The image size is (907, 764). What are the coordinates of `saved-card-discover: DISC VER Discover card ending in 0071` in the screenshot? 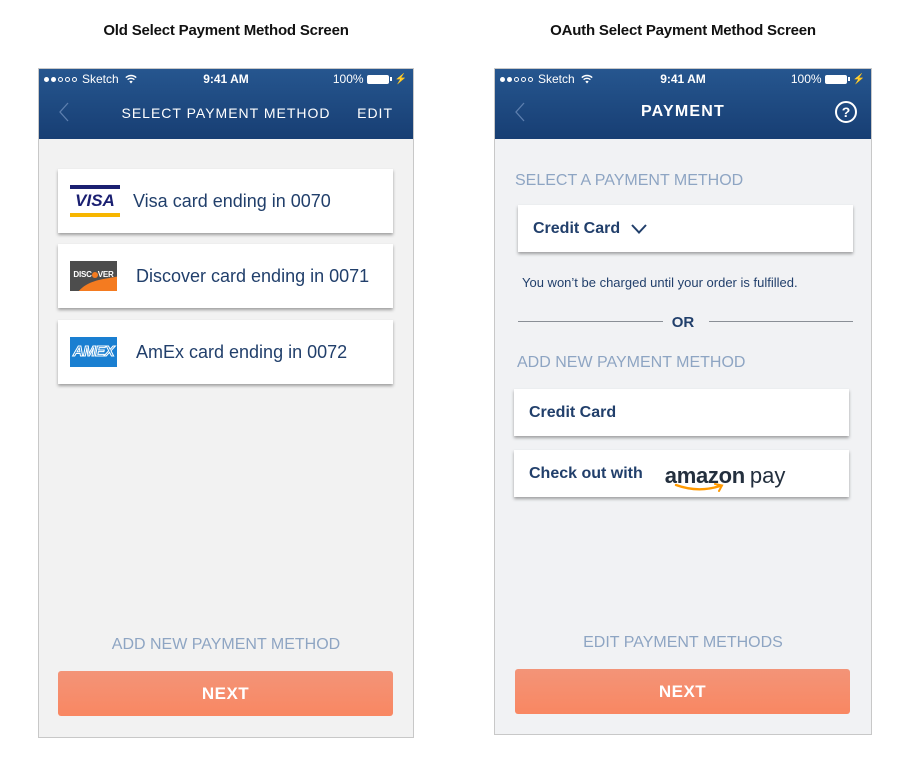 It's located at (225, 276).